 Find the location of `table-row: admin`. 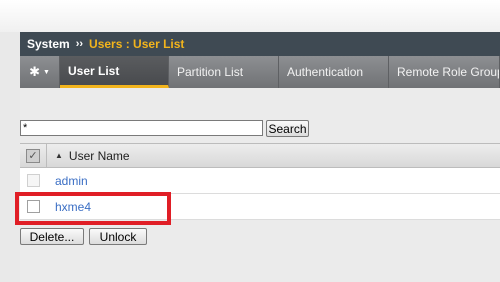

table-row: admin is located at coordinates (260, 181).